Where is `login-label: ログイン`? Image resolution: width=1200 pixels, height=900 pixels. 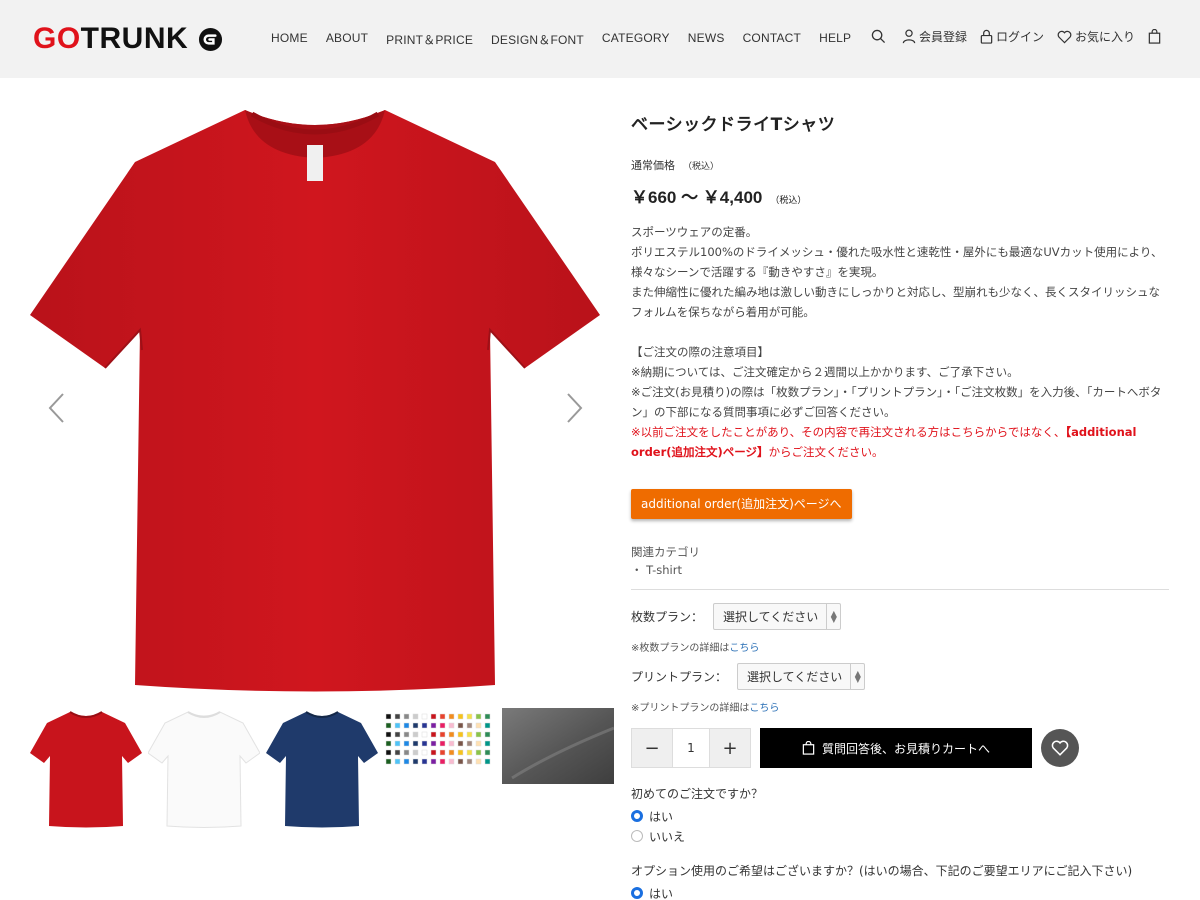
login-label: ログイン is located at coordinates (1019, 37).